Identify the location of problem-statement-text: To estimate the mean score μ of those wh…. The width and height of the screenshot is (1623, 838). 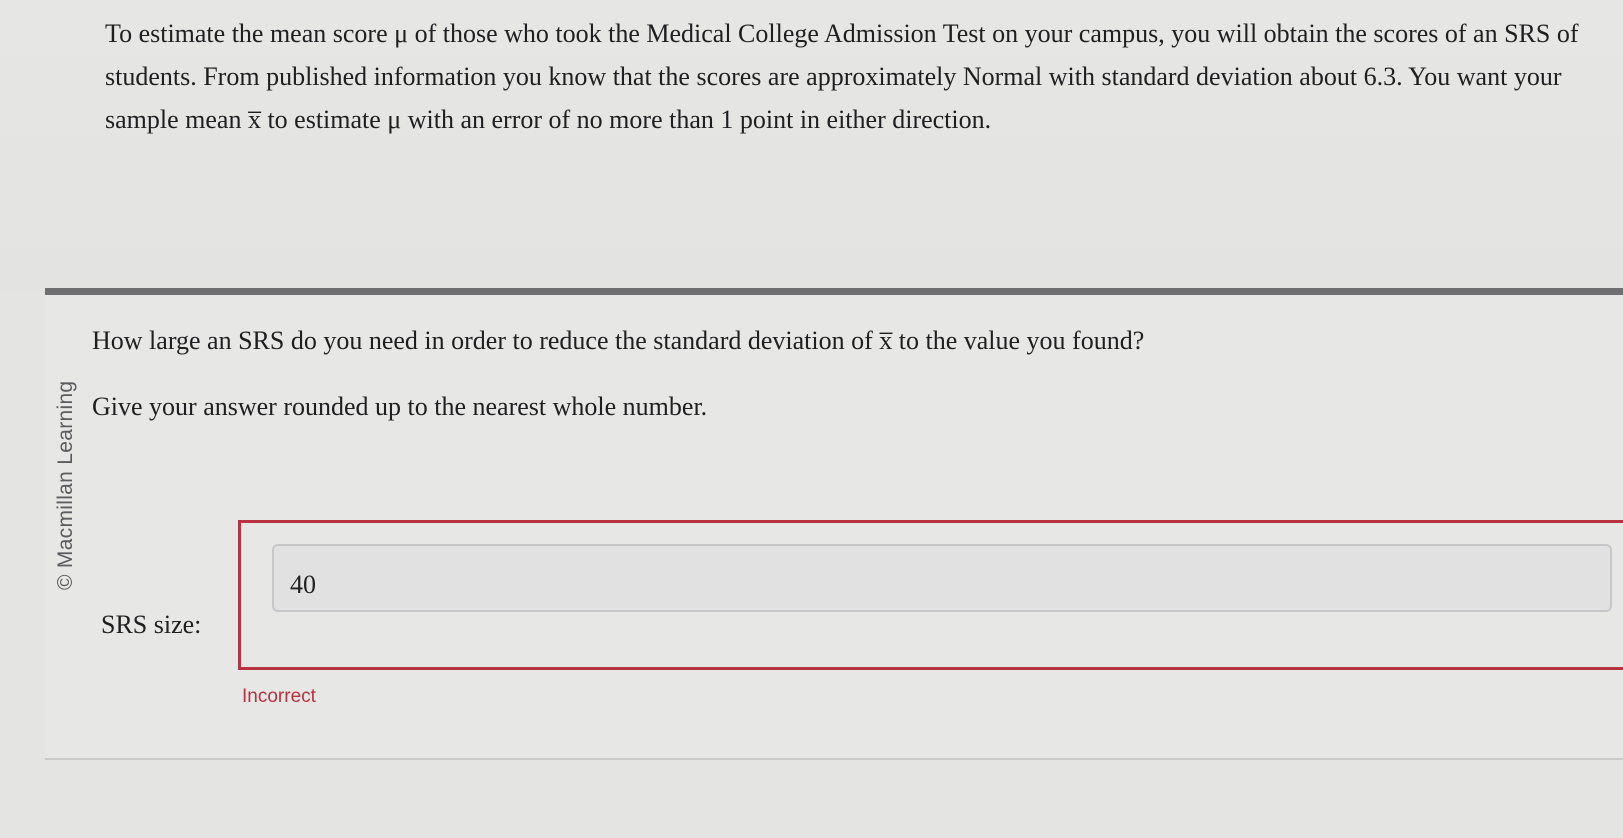
(842, 76).